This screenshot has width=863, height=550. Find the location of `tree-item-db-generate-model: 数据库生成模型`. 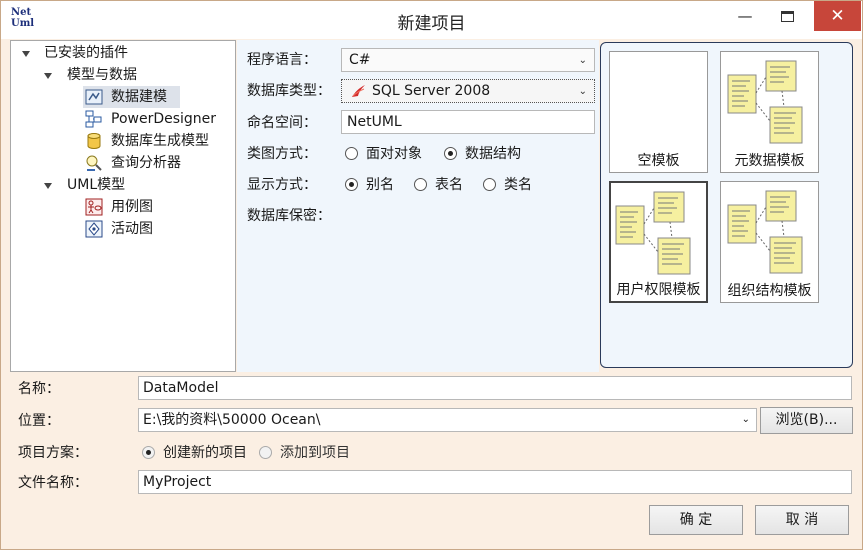

tree-item-db-generate-model: 数据库生成模型 is located at coordinates (123, 141).